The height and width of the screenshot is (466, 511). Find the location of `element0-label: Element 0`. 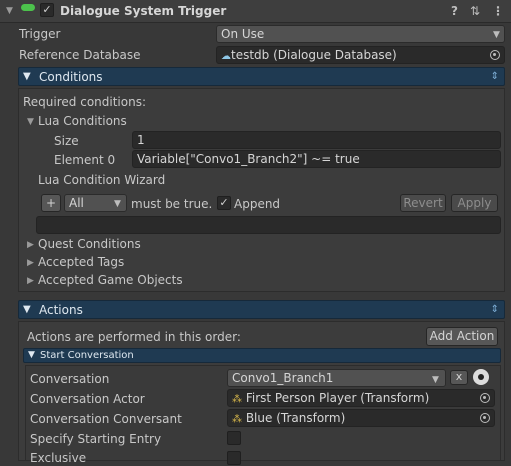

element0-label: Element 0 is located at coordinates (85, 160).